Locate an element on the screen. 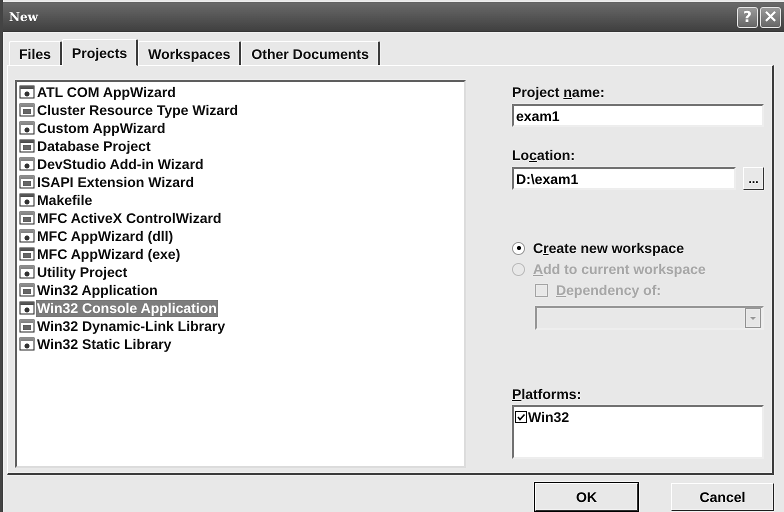  list-item: Win32 Application is located at coordinates (97, 290).